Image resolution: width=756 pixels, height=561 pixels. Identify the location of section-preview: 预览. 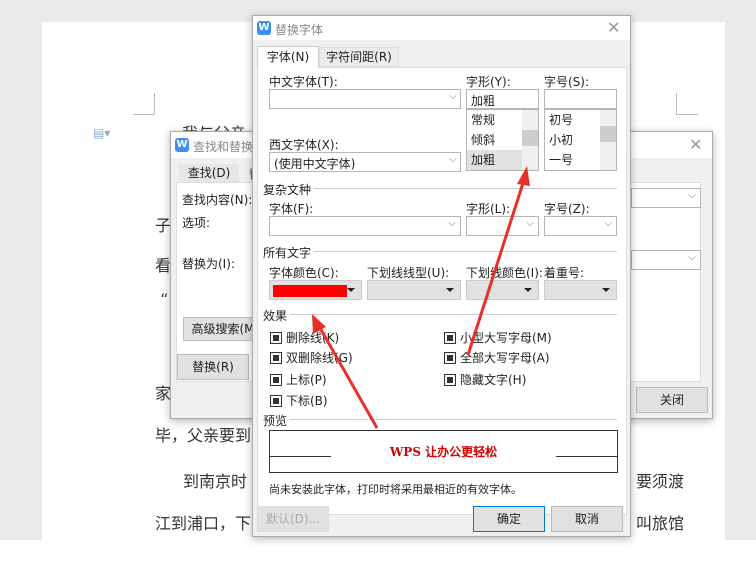
(277, 420).